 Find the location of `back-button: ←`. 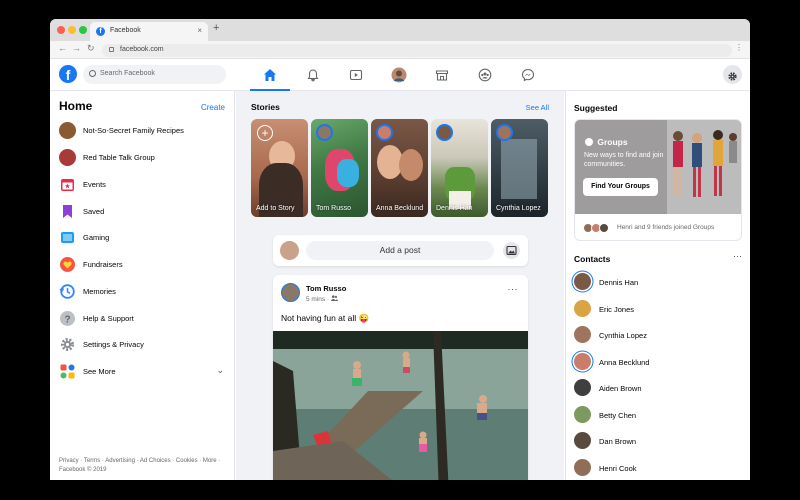

back-button: ← is located at coordinates (62, 48).